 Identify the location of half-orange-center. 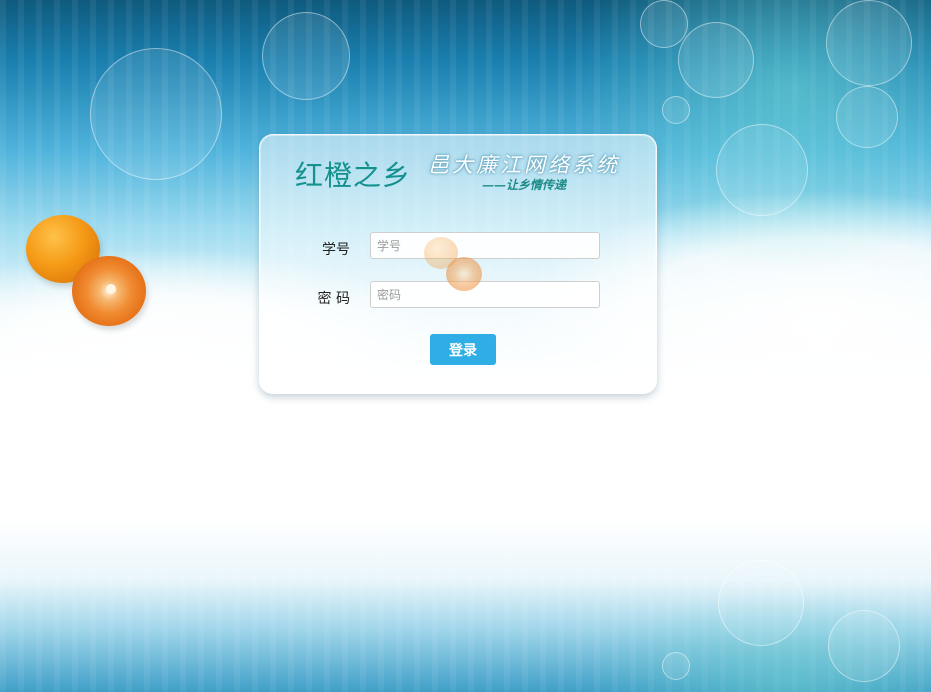
(111, 289).